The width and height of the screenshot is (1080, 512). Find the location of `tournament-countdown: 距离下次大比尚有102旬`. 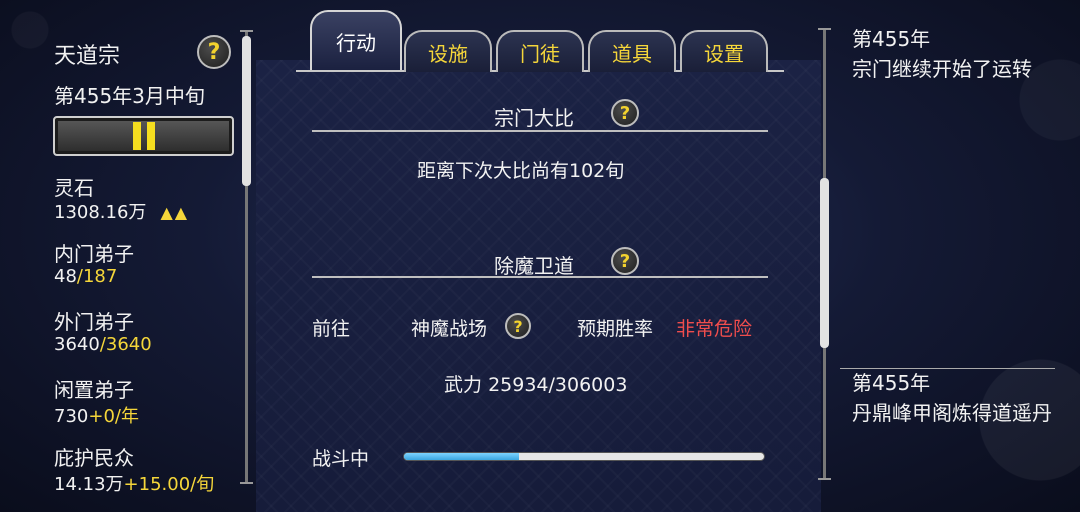

tournament-countdown: 距离下次大比尚有102旬 is located at coordinates (521, 171).